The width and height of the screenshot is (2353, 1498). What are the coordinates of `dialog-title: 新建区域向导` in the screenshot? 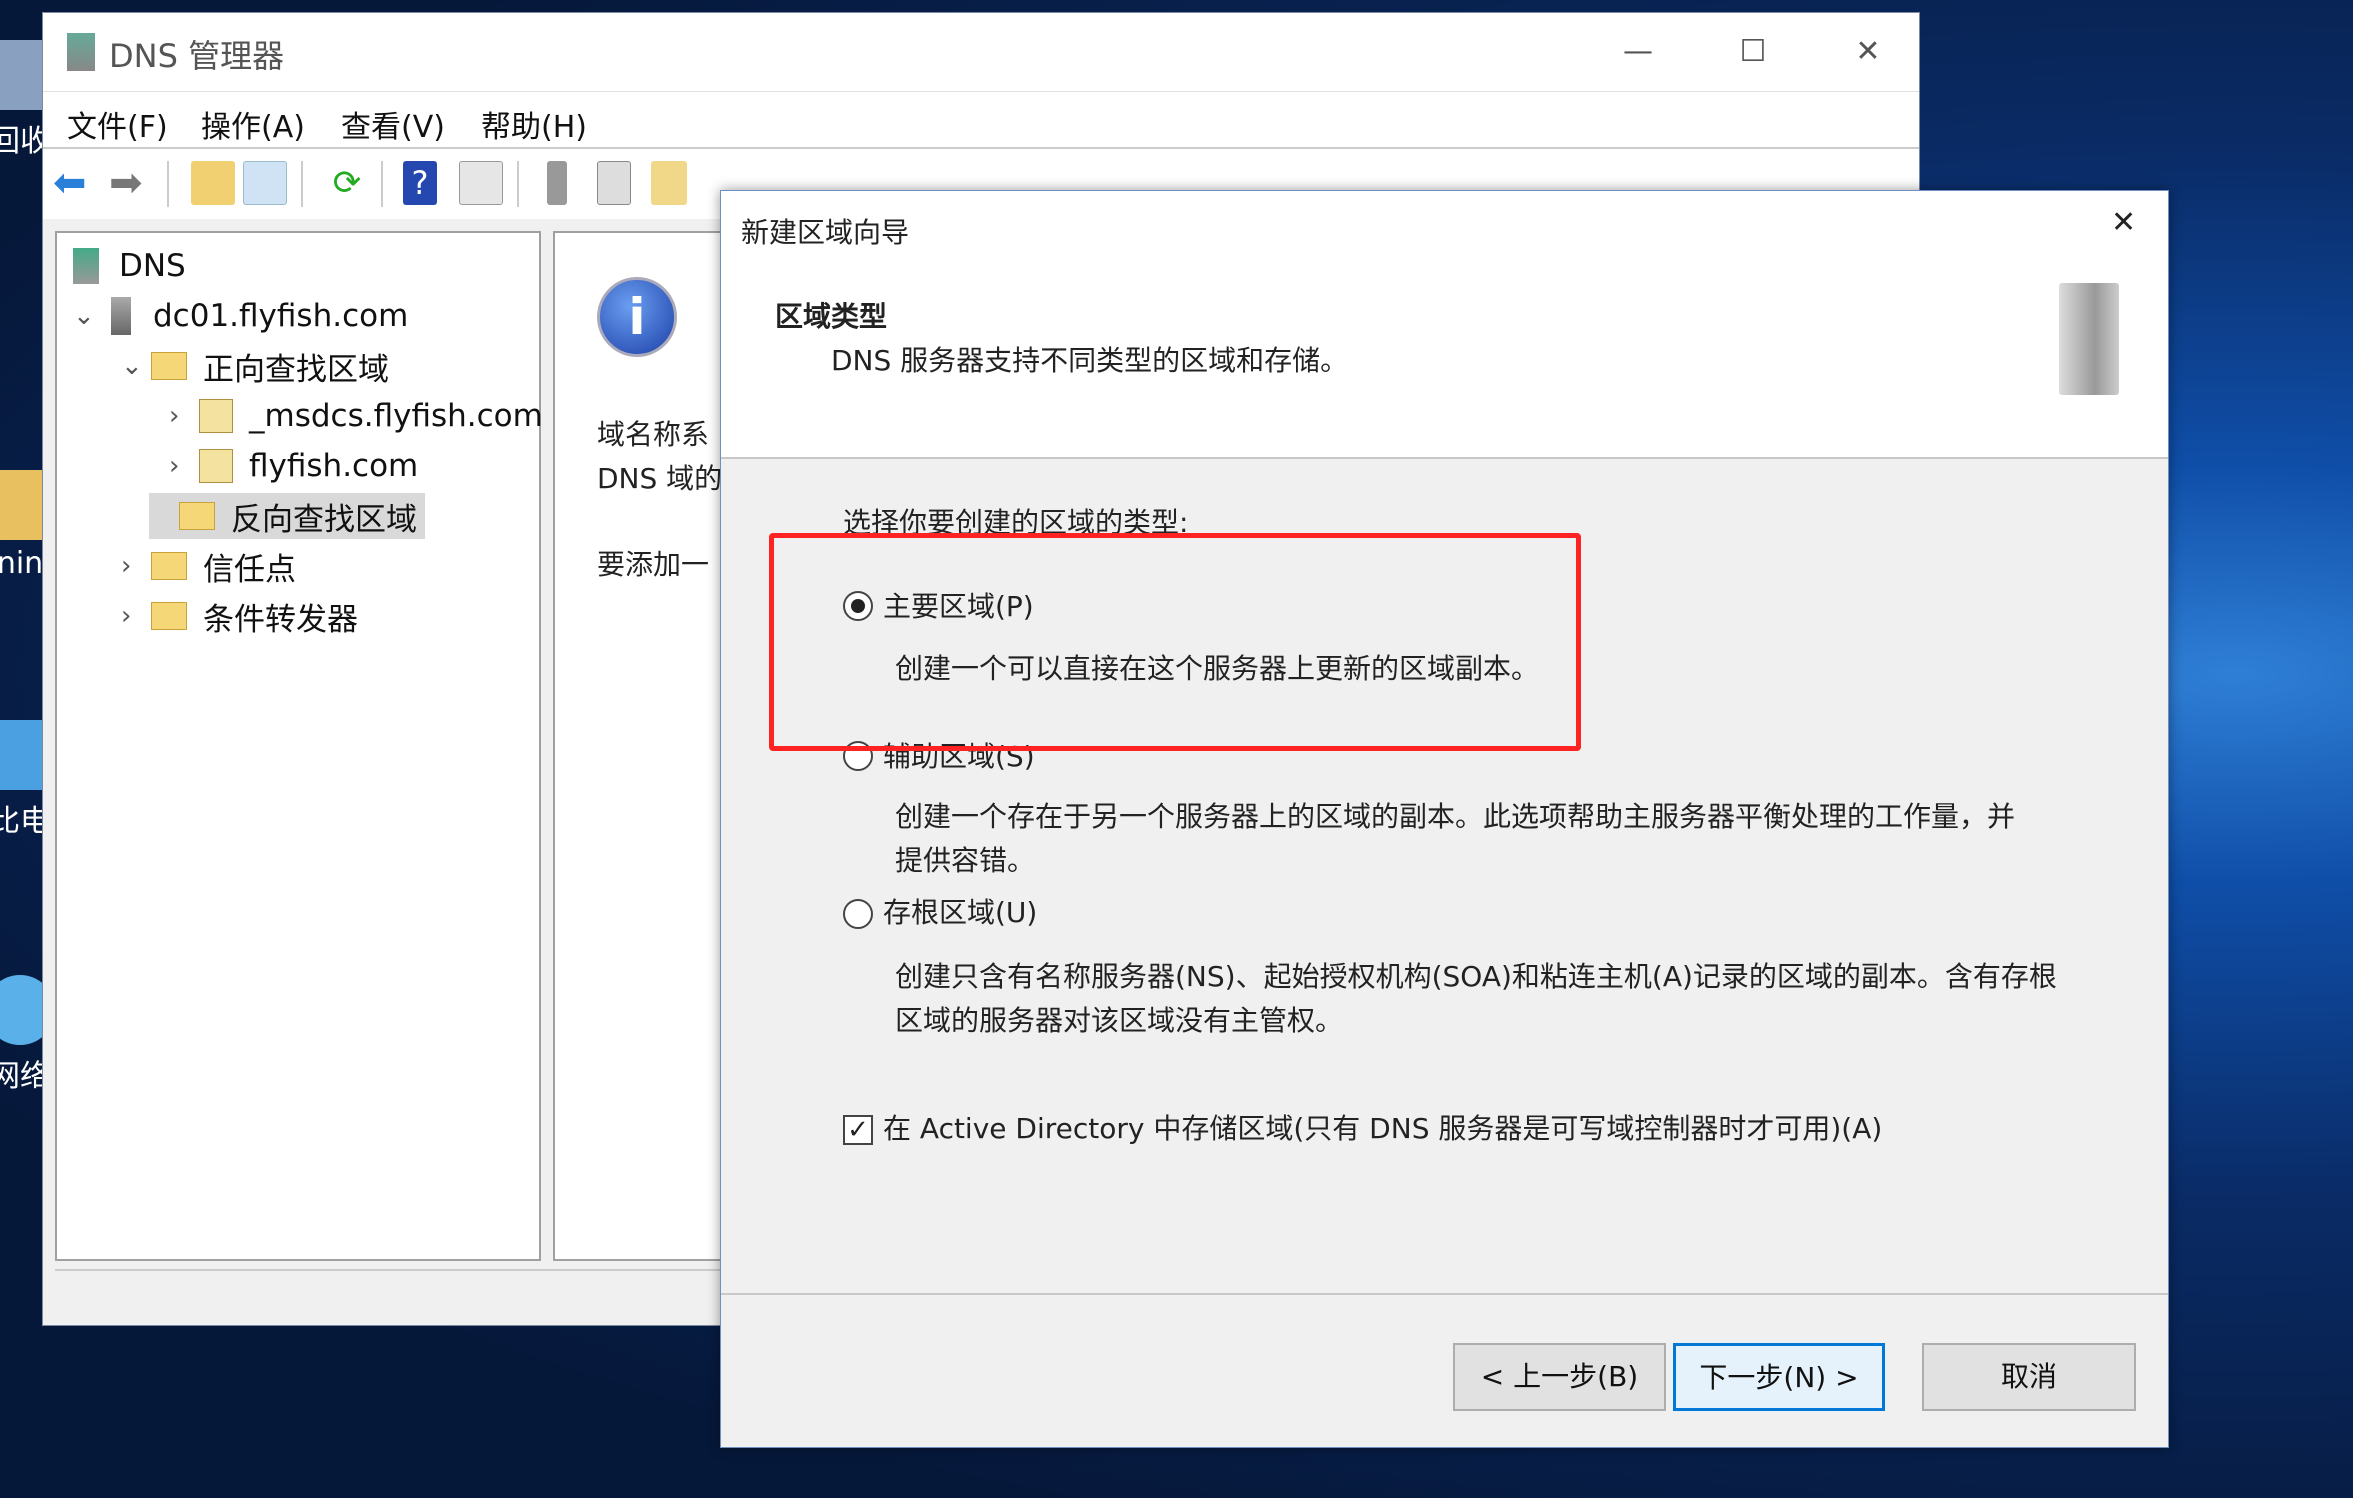 It's located at (825, 232).